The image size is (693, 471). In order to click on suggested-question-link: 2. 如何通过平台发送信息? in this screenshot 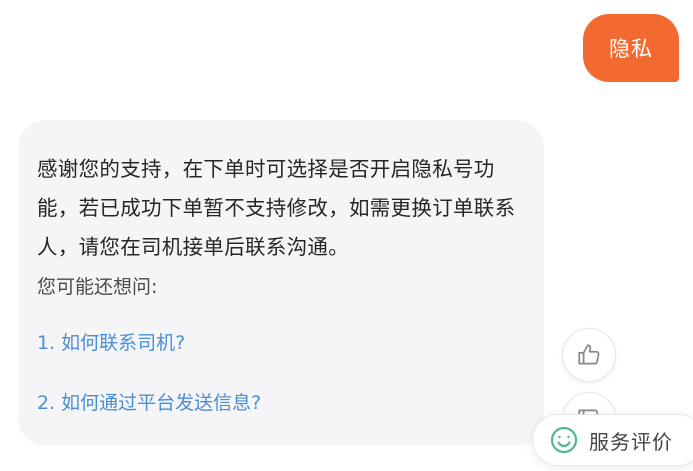, I will do `click(281, 403)`.